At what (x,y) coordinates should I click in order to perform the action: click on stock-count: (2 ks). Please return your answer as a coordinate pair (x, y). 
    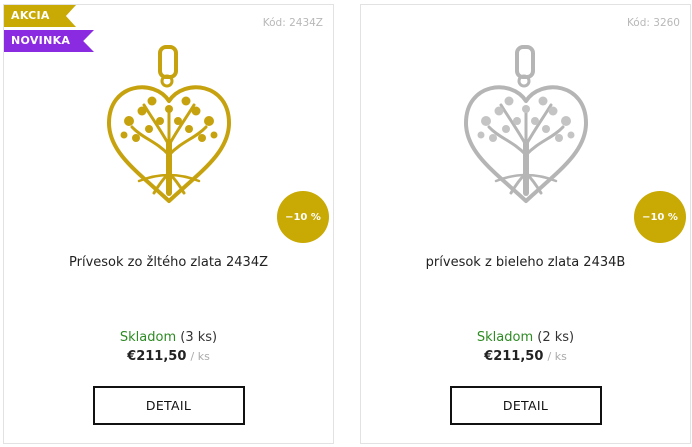
    Looking at the image, I should click on (556, 337).